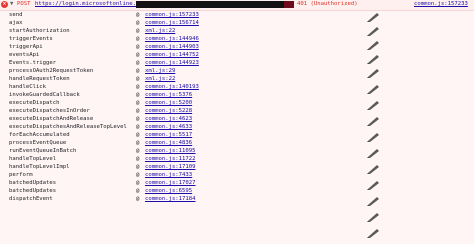 The height and width of the screenshot is (244, 474). Describe the element at coordinates (34, 103) in the screenshot. I see `stack-frame-function: executeDispatch` at that location.